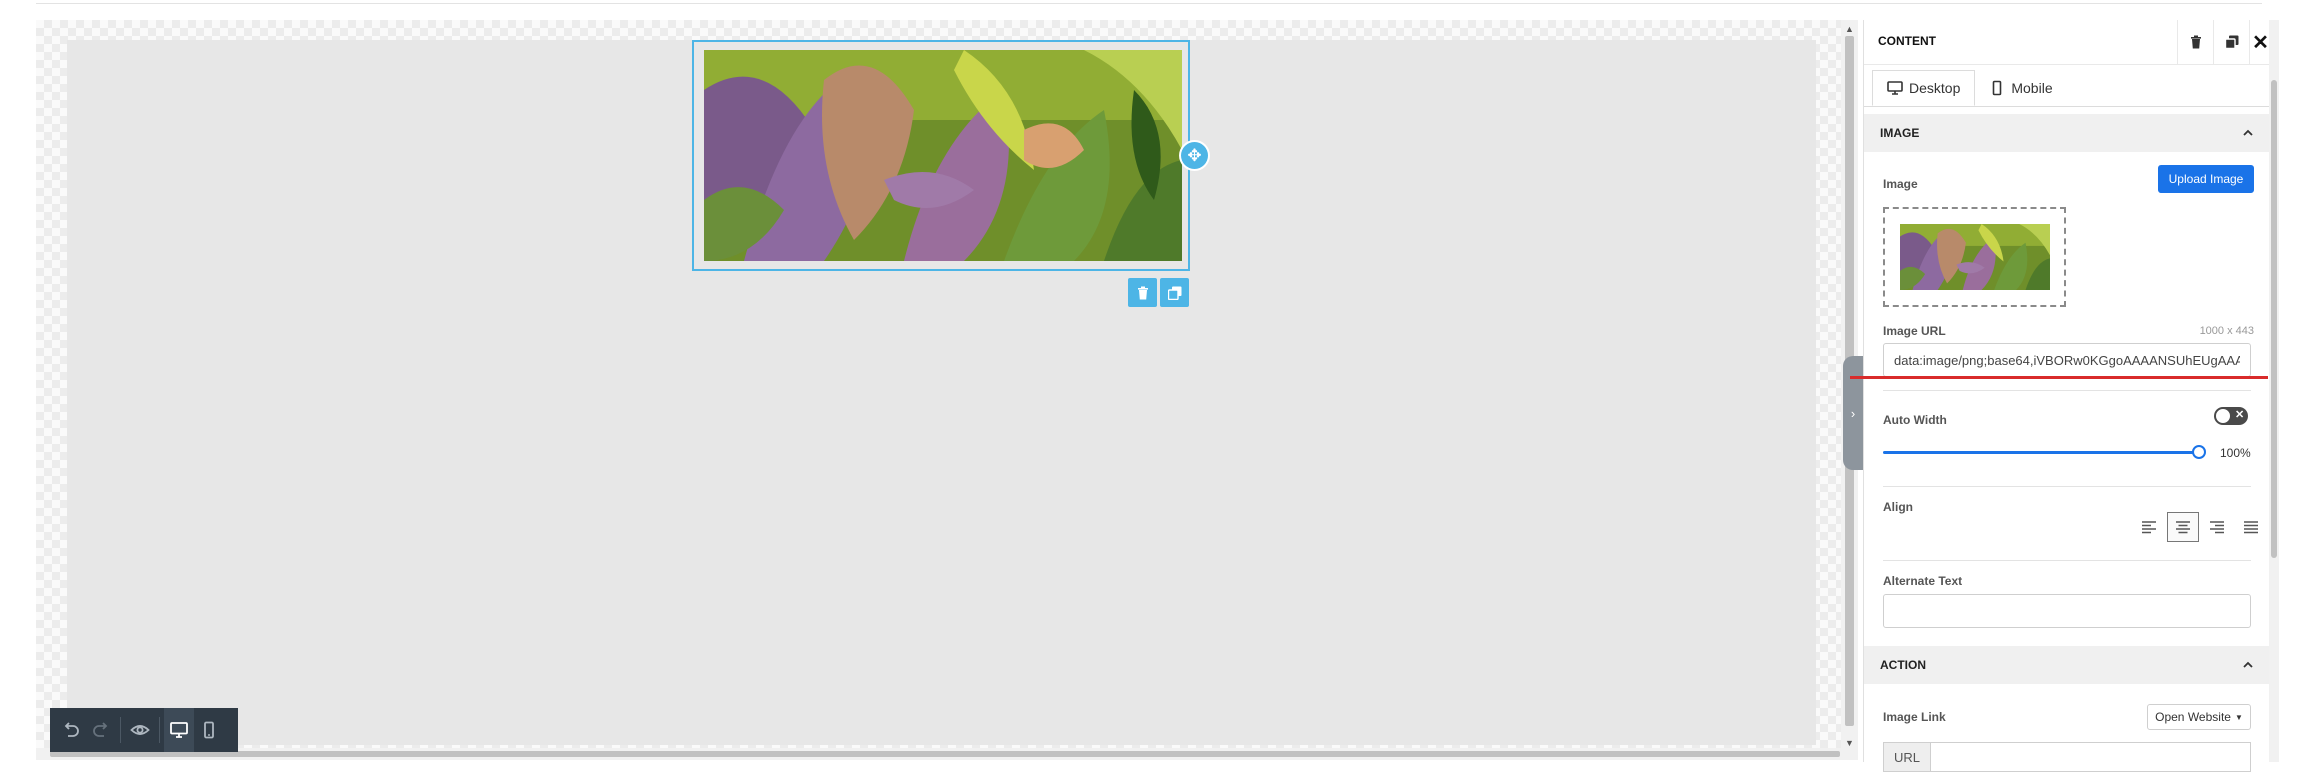 The height and width of the screenshot is (772, 2297). What do you see at coordinates (1194, 155) in the screenshot?
I see `move-icon: ✥` at bounding box center [1194, 155].